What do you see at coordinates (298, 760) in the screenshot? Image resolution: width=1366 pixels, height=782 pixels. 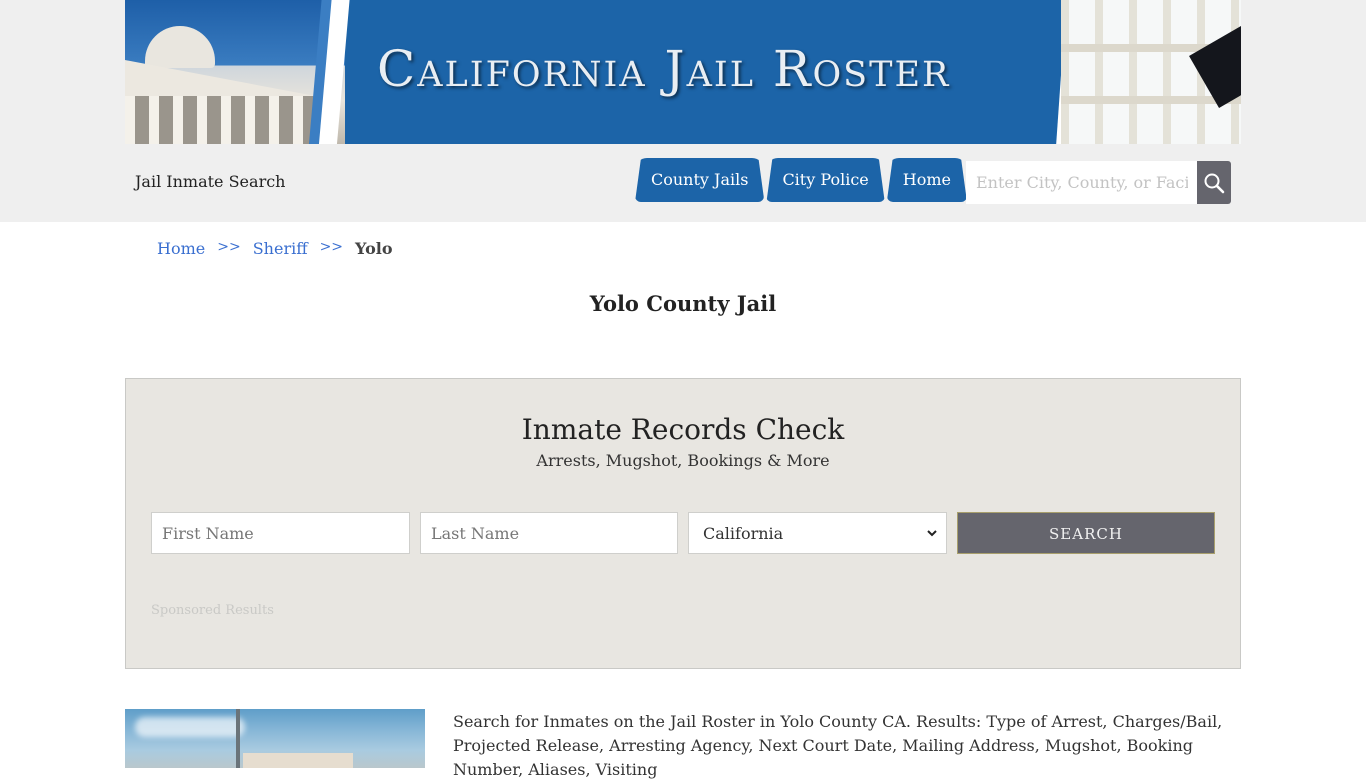 I see `photo-building` at bounding box center [298, 760].